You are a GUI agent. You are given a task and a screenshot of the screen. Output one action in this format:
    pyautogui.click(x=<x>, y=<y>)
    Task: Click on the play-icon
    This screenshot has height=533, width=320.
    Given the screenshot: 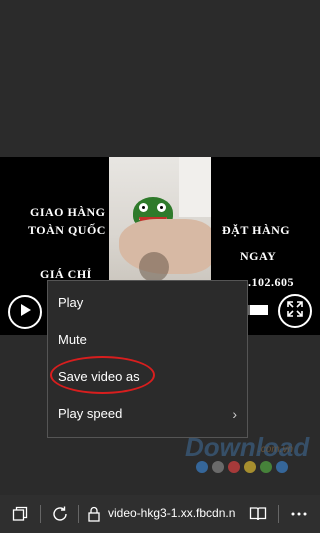 What is the action you would take?
    pyautogui.click(x=25, y=312)
    